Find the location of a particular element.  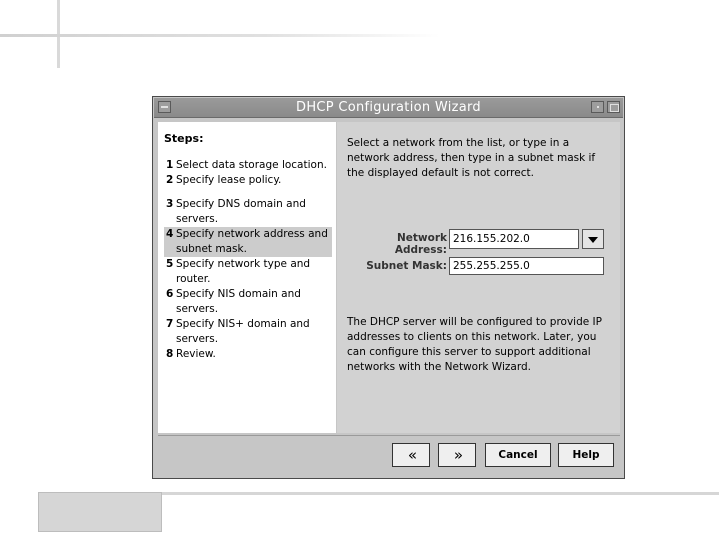

step-item: 6 Specify NIS domain and servers. is located at coordinates (248, 302).